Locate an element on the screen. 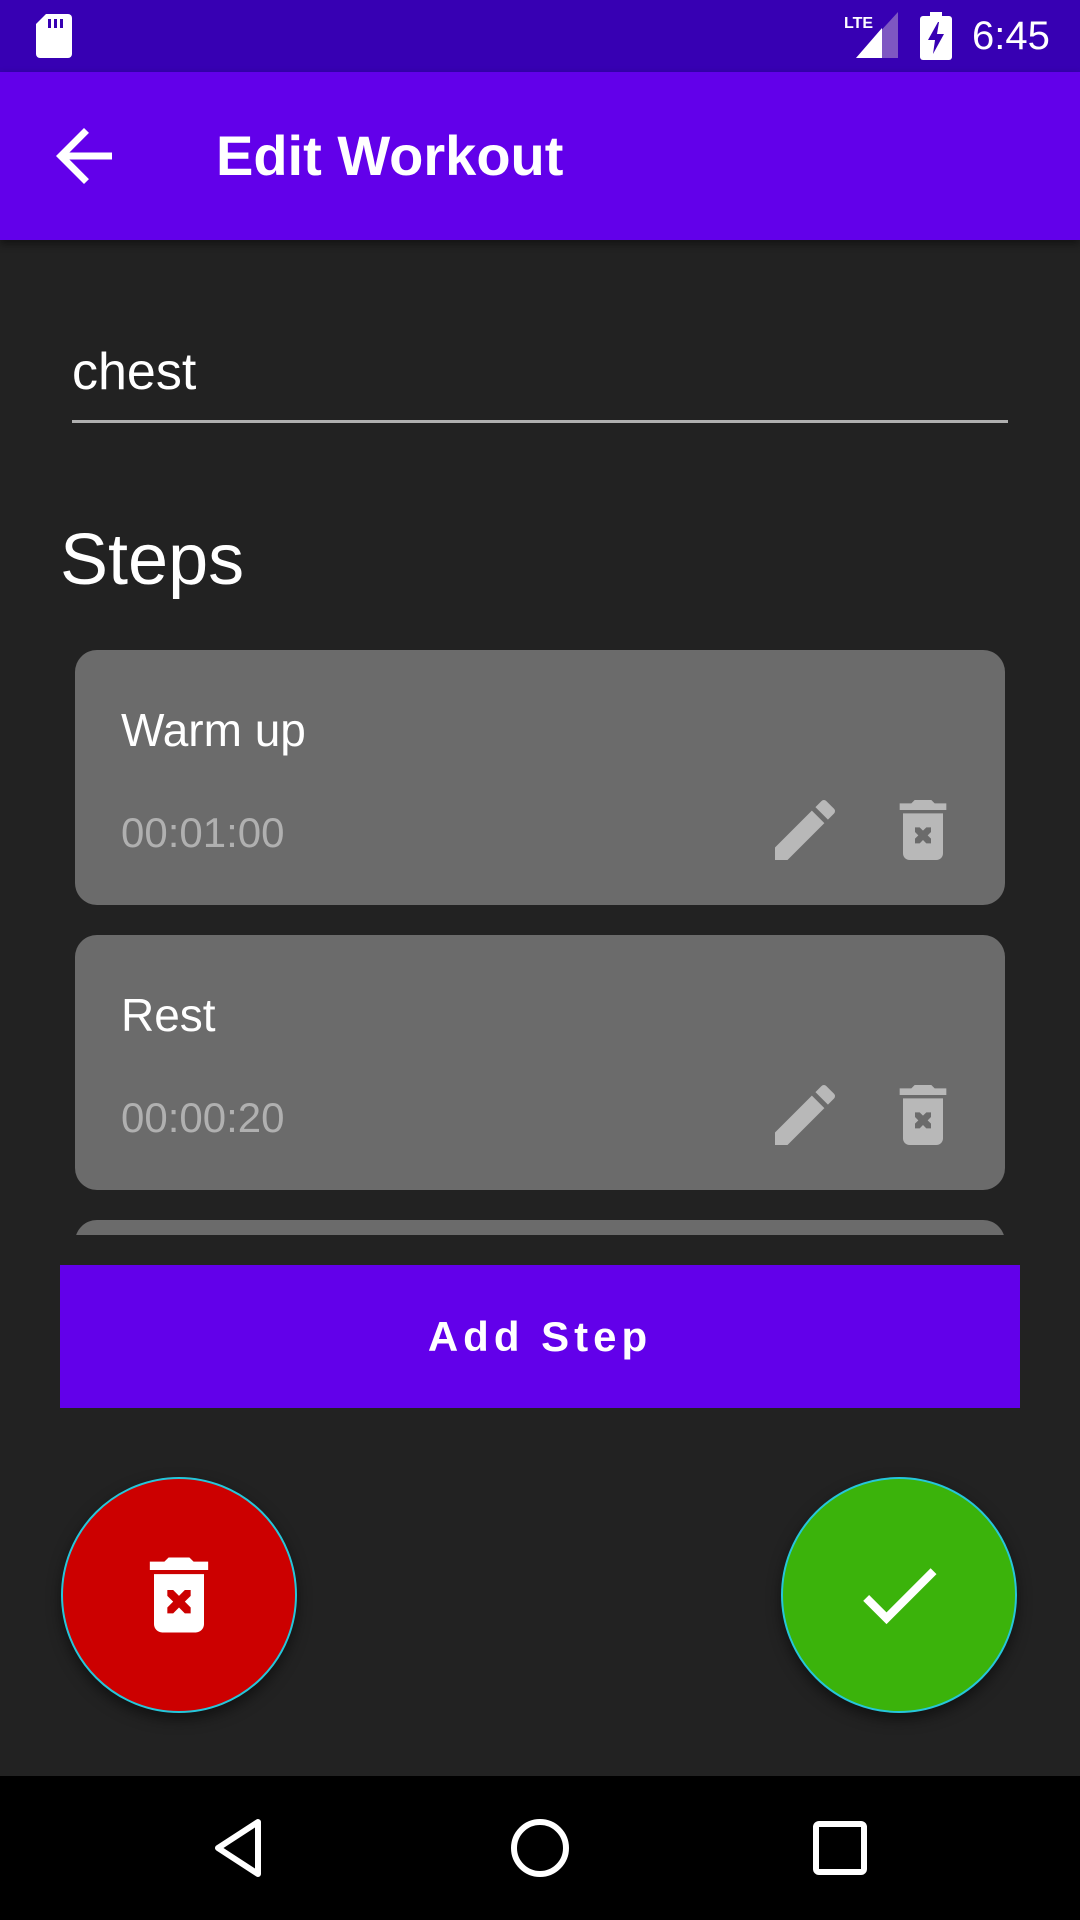  save-workout-button is located at coordinates (899, 1595).